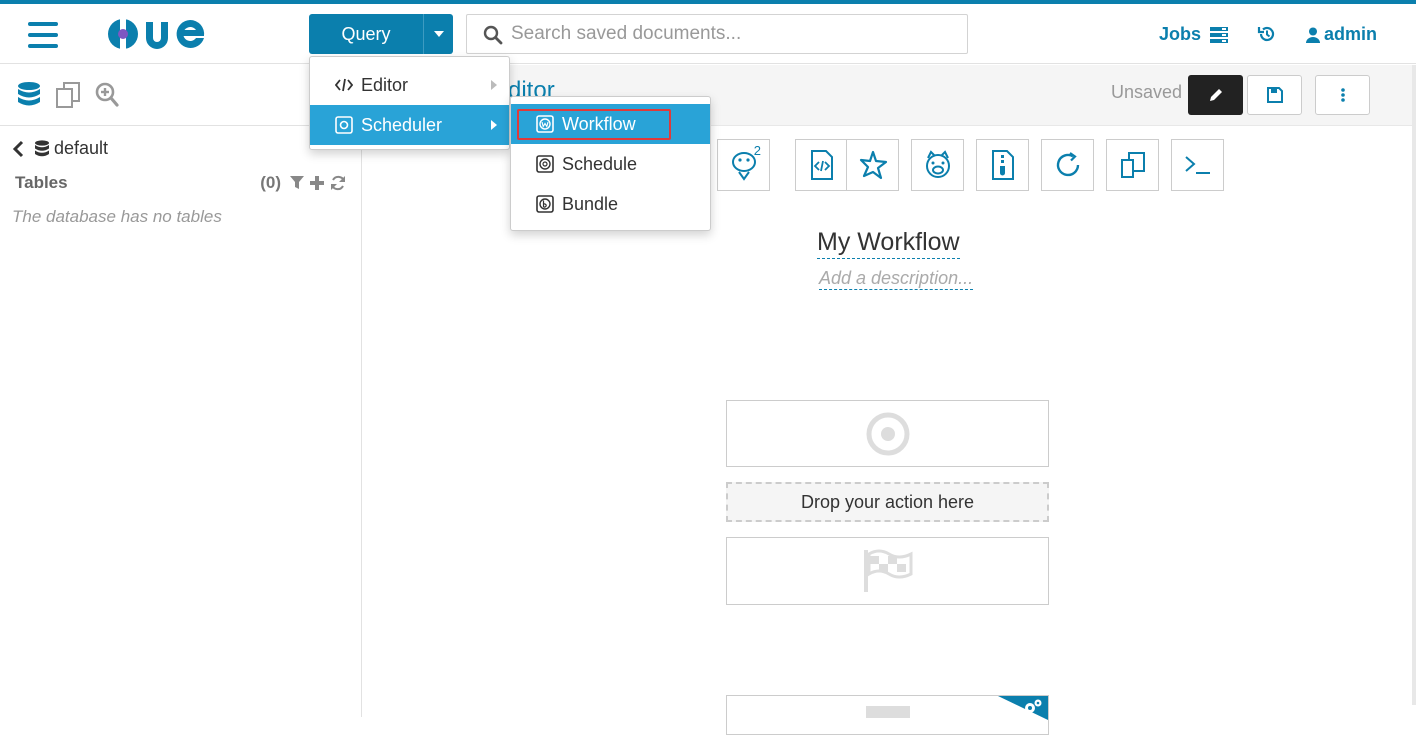  I want to click on submenu-item-schedule-label: Schedule, so click(600, 163).